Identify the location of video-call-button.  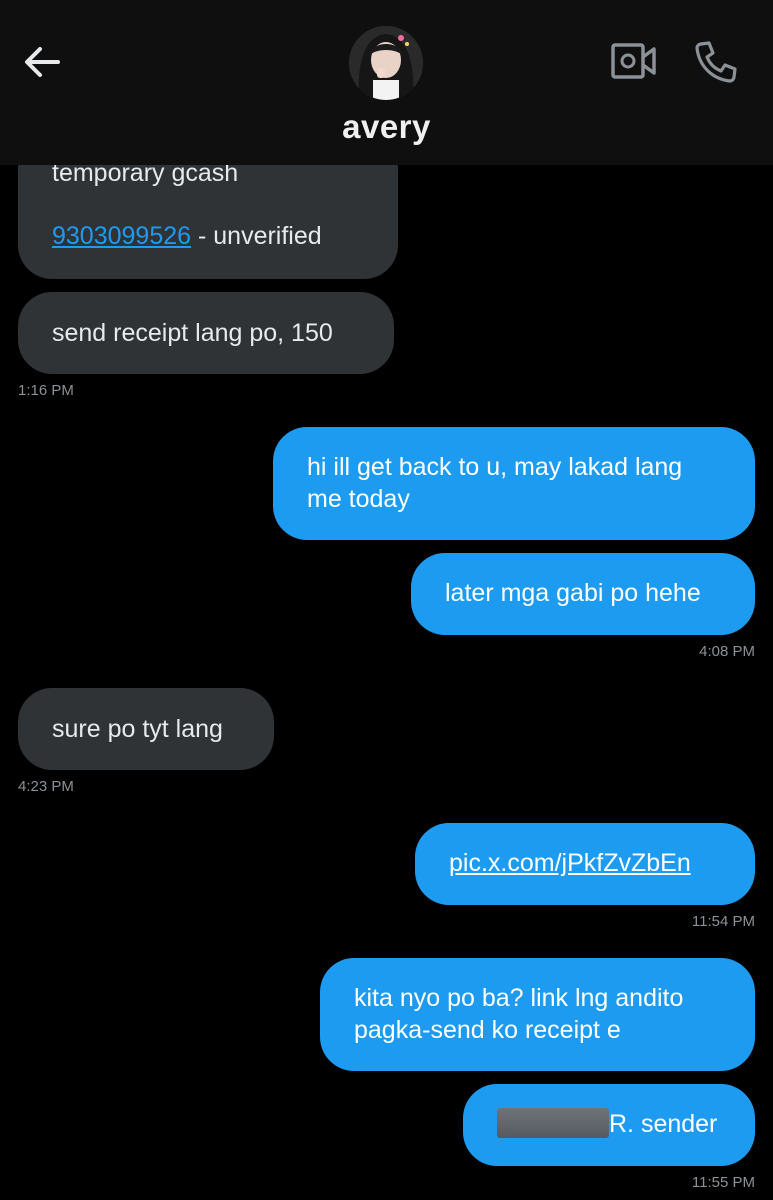
(634, 61).